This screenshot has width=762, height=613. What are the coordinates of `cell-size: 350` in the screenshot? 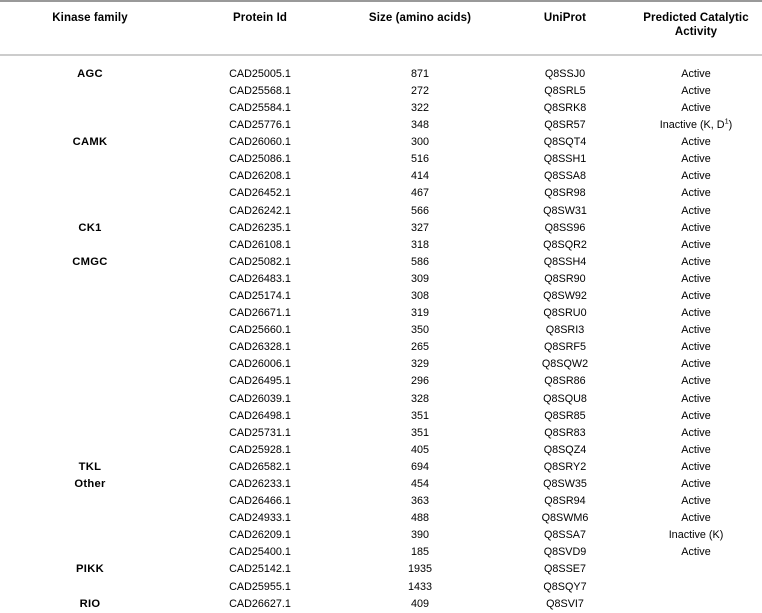 It's located at (419, 330).